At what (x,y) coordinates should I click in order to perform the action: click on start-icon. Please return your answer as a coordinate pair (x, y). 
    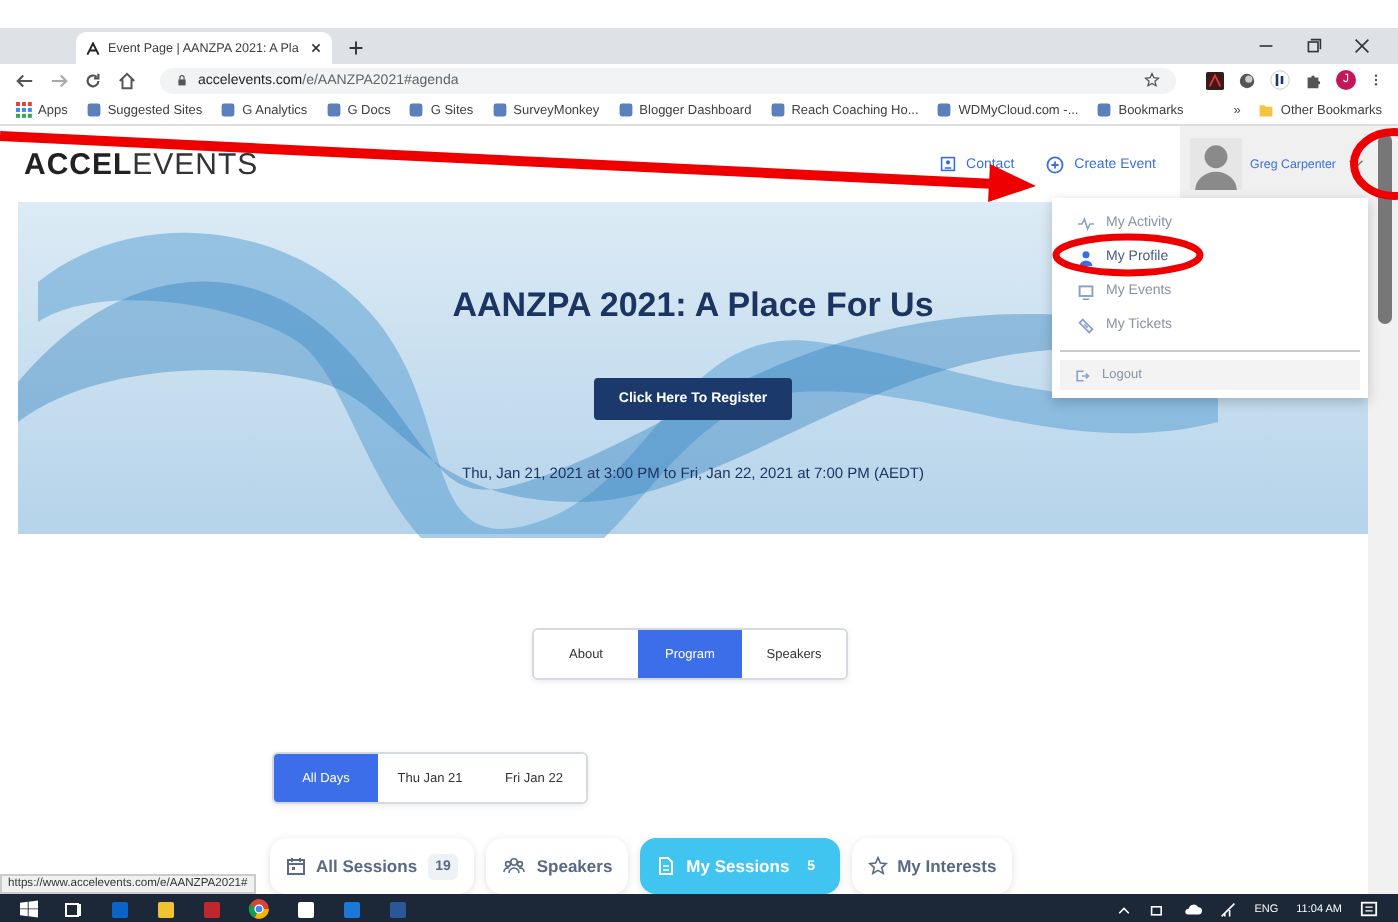
    Looking at the image, I should click on (29, 909).